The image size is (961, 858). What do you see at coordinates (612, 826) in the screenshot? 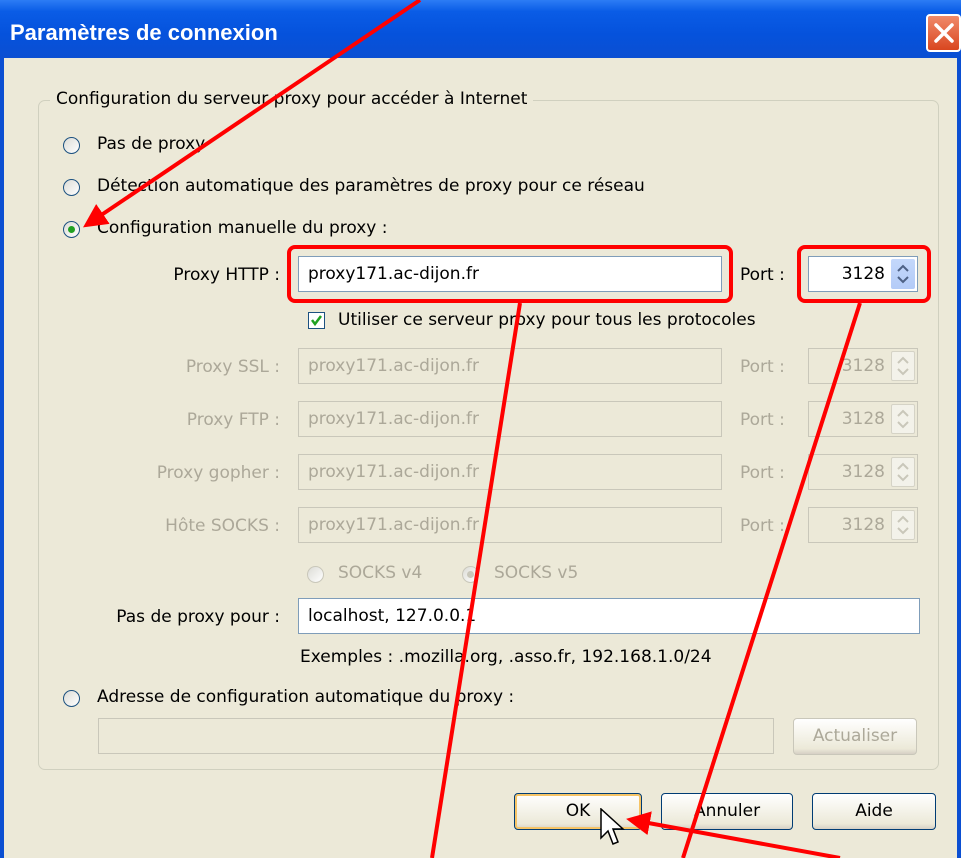
I see `mouse-pointer-icon` at bounding box center [612, 826].